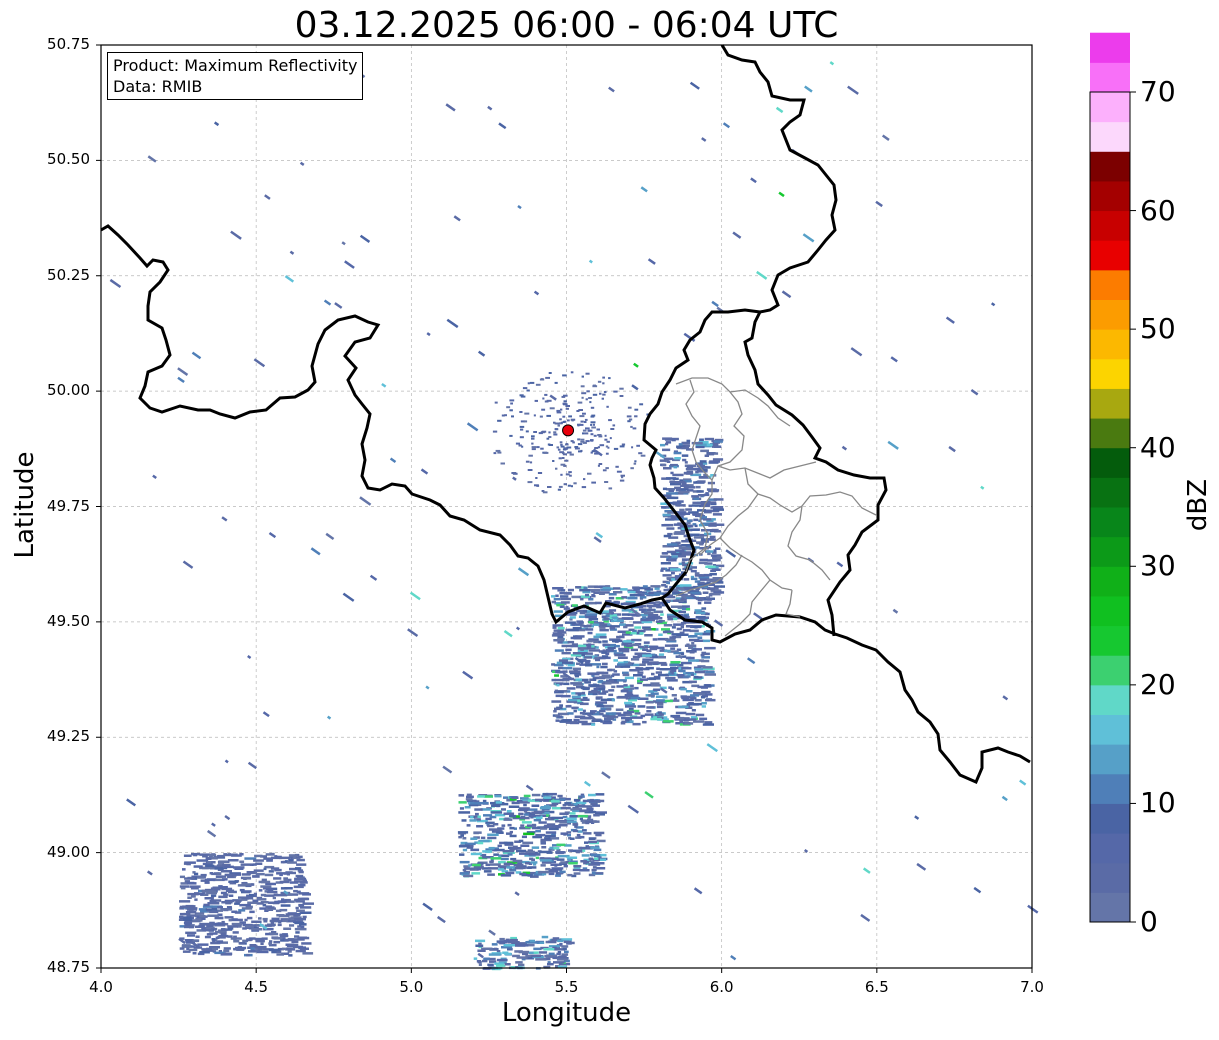 The image size is (1219, 1040). Describe the element at coordinates (566, 1013) in the screenshot. I see `x-axis-label: Longitude` at that location.